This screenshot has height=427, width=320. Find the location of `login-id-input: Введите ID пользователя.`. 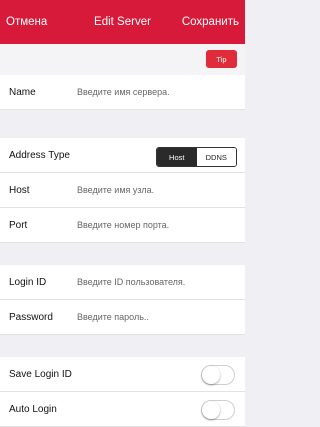

login-id-input: Введите ID пользователя. is located at coordinates (131, 282).